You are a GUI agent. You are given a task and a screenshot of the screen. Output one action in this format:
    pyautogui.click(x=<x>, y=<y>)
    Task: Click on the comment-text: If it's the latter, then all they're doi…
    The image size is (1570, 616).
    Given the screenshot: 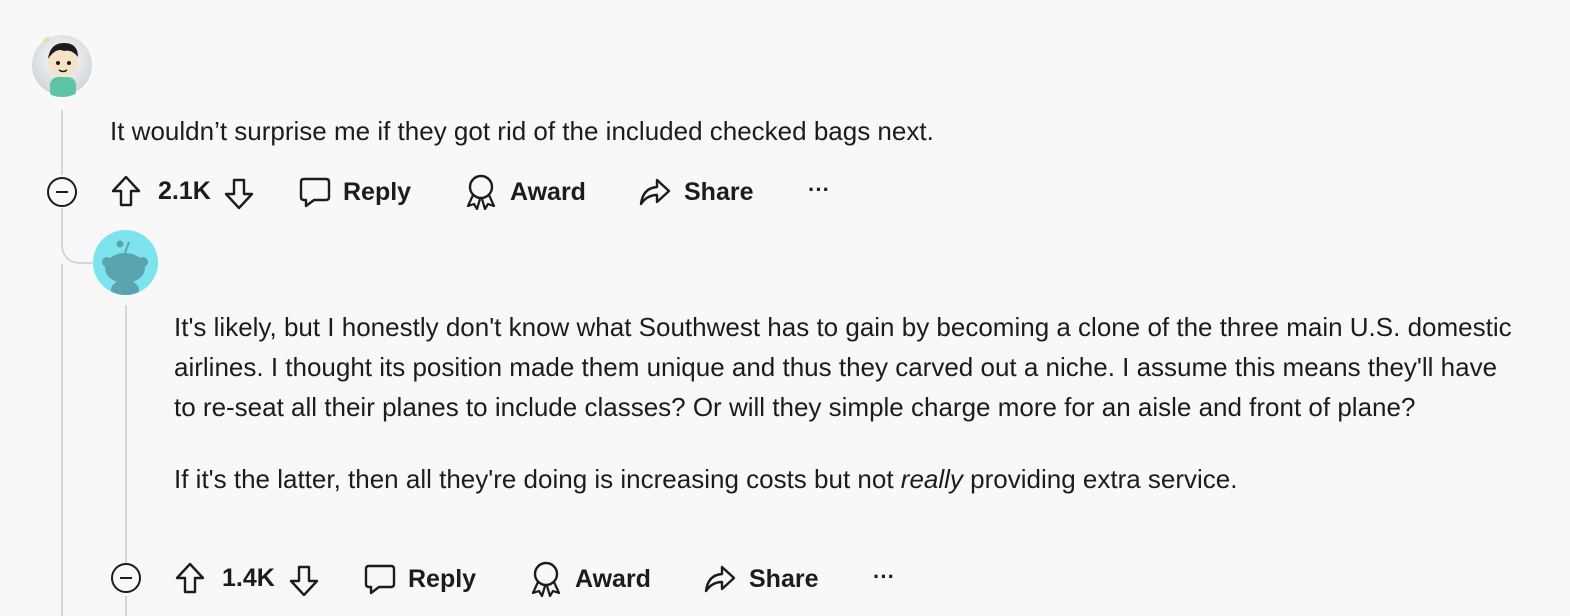 What is the action you would take?
    pyautogui.click(x=537, y=479)
    